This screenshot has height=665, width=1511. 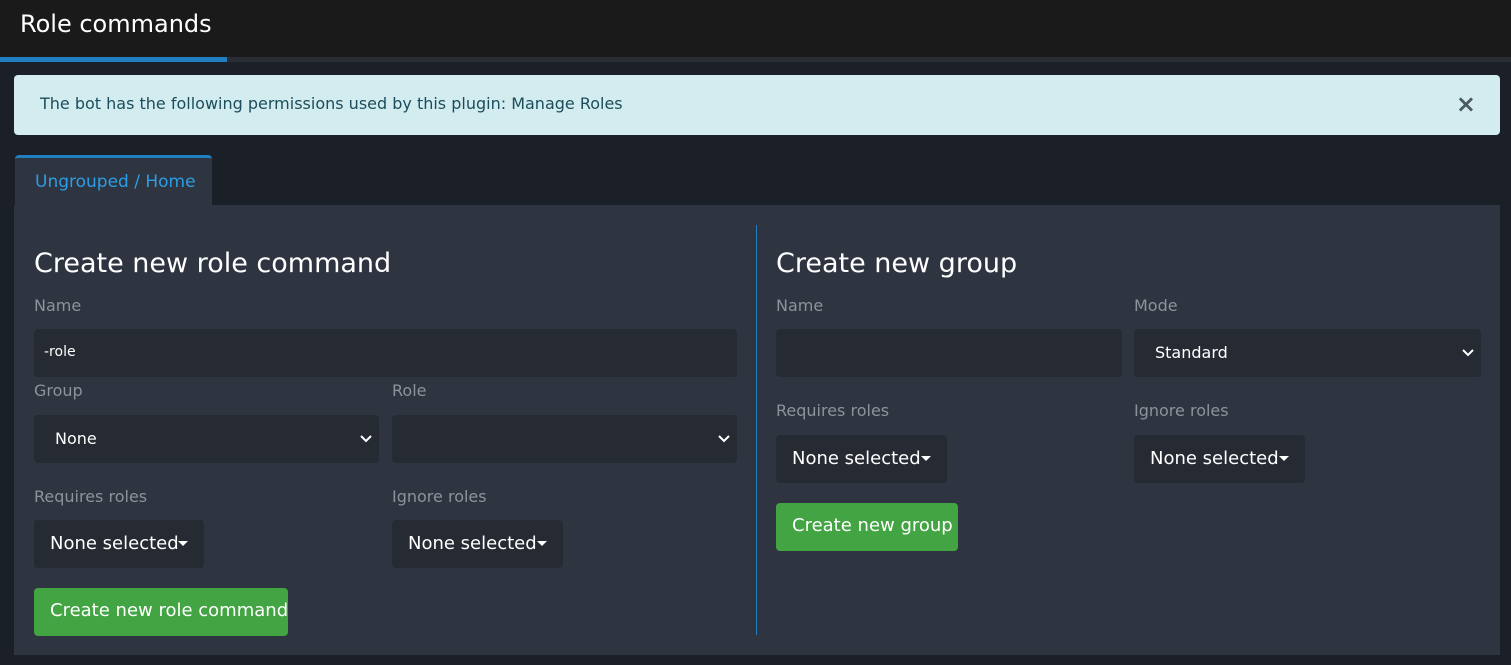 I want to click on ignore-roles-dropdown: None selected, so click(x=477, y=544).